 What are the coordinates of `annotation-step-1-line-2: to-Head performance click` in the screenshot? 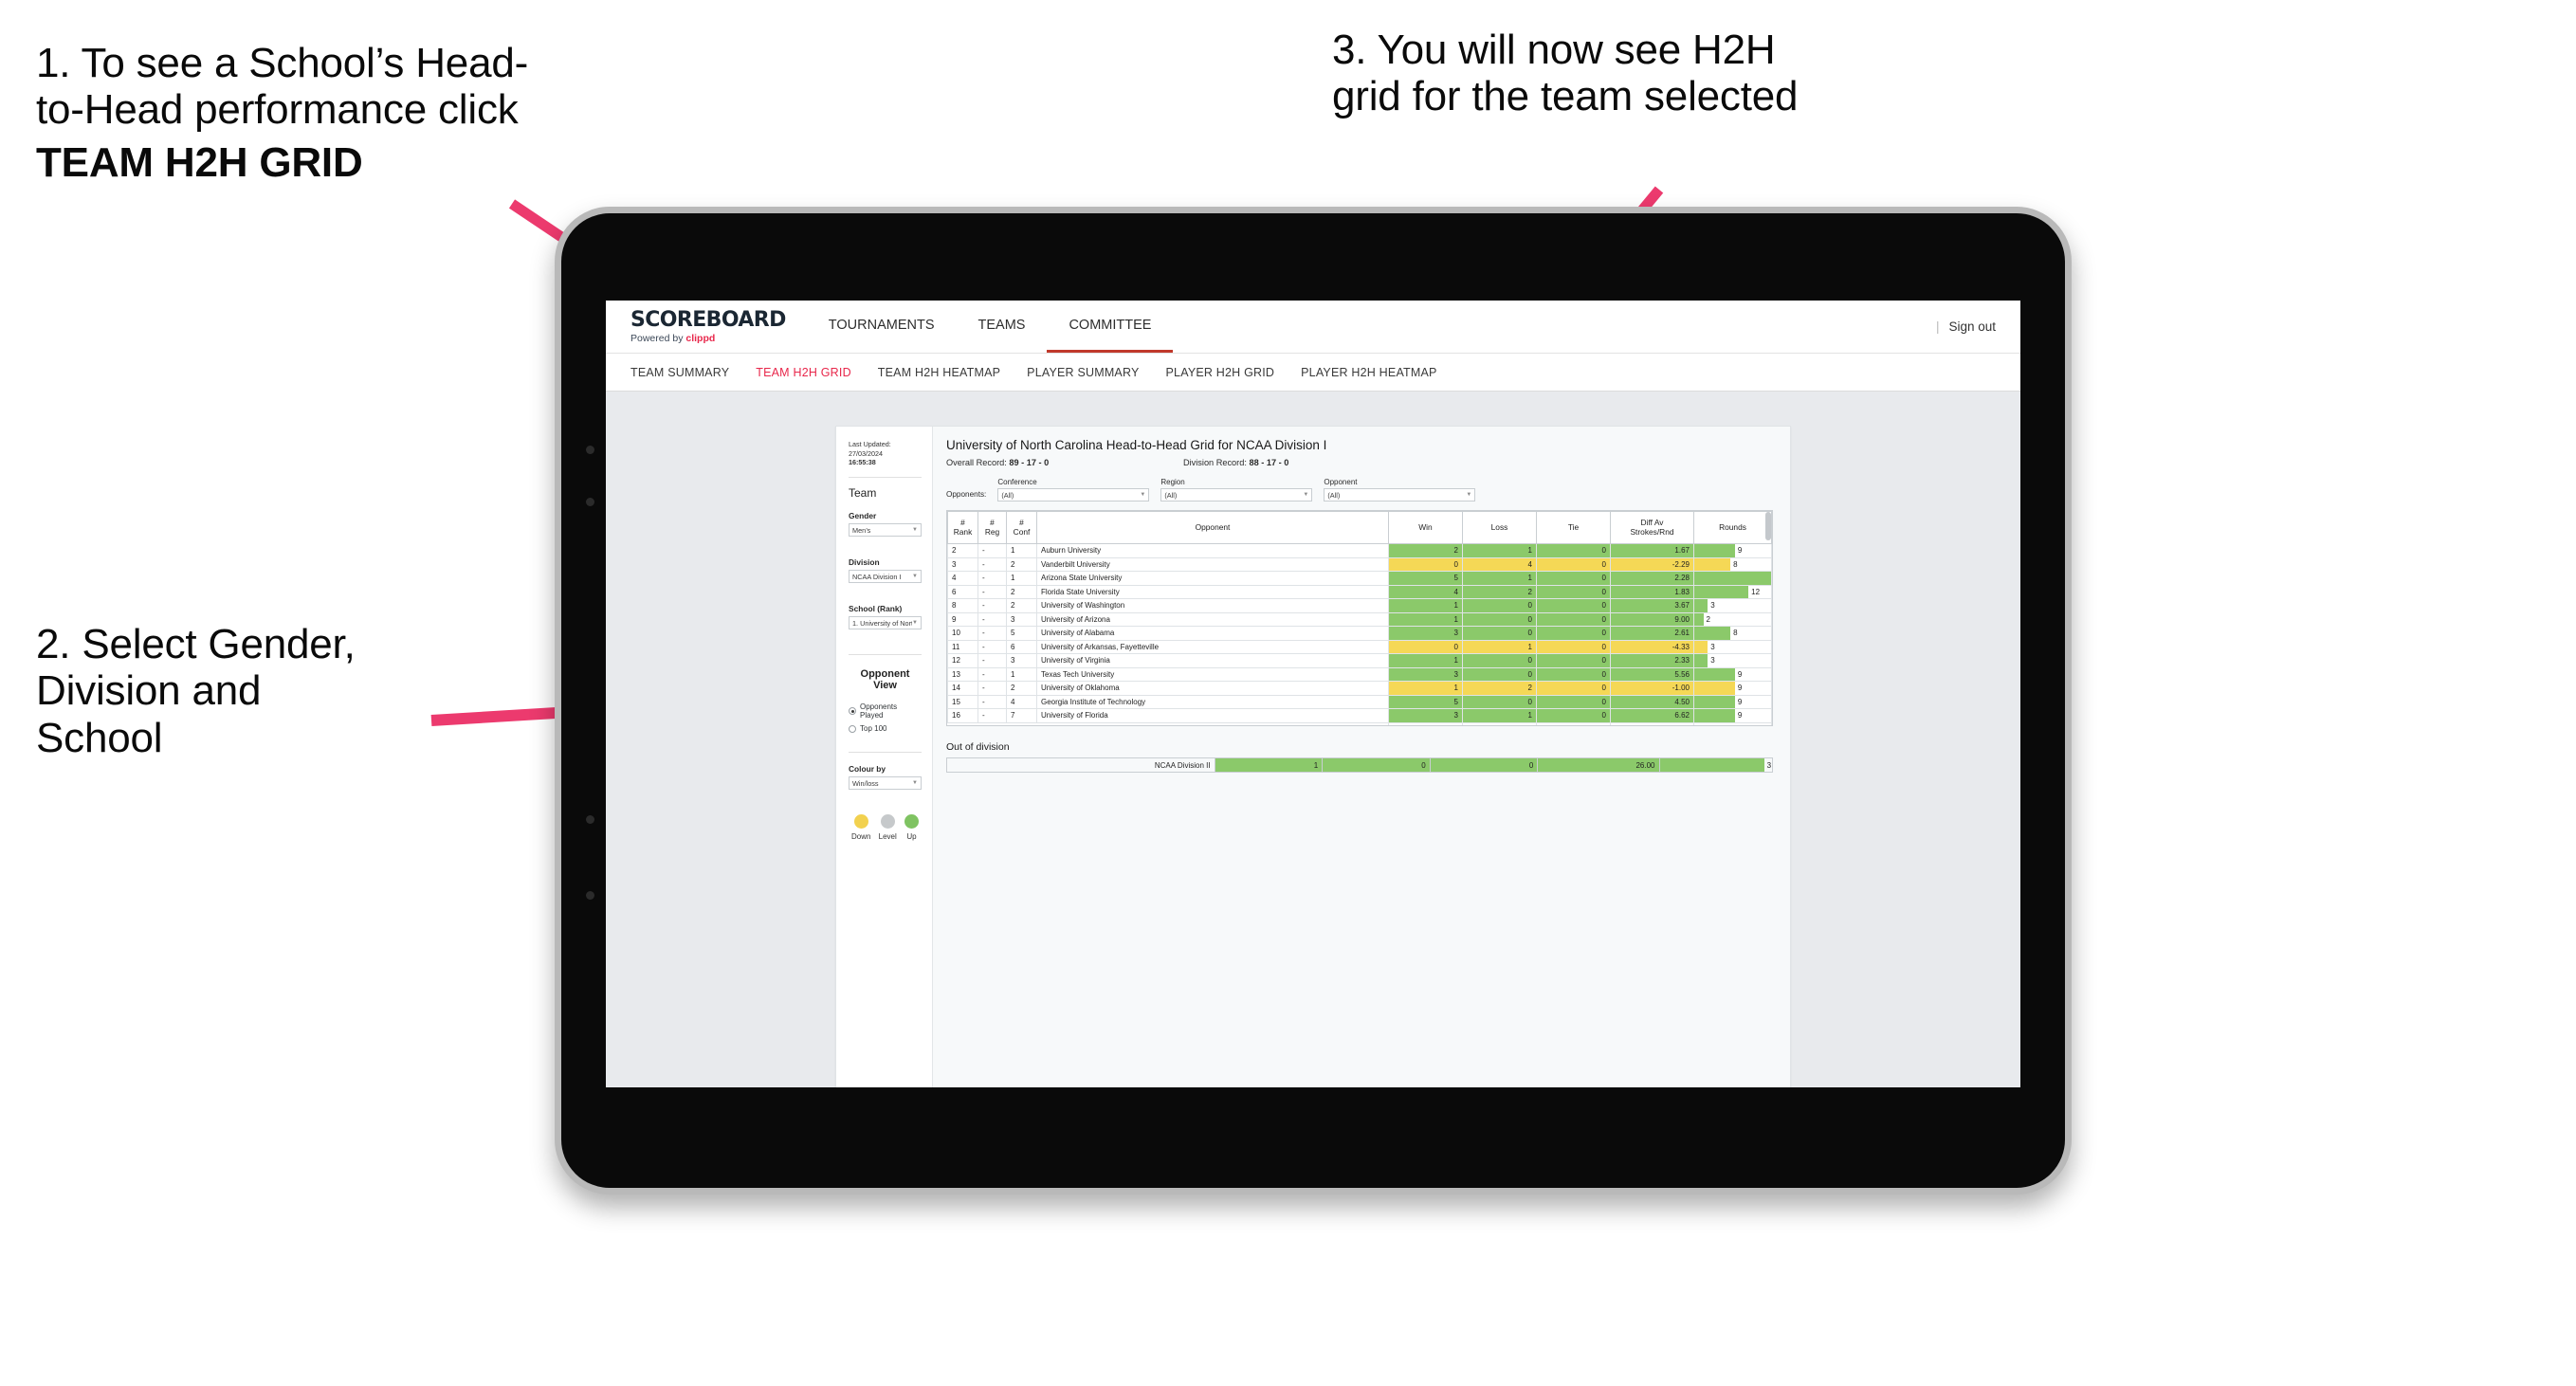 It's located at (277, 110).